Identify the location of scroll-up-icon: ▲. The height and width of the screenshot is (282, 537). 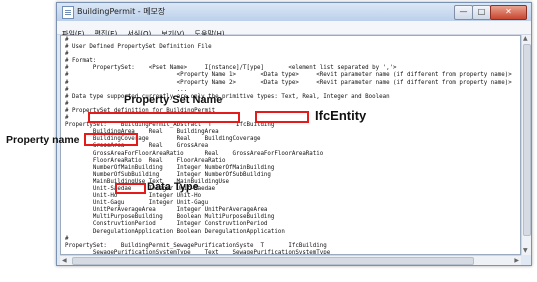
(525, 39).